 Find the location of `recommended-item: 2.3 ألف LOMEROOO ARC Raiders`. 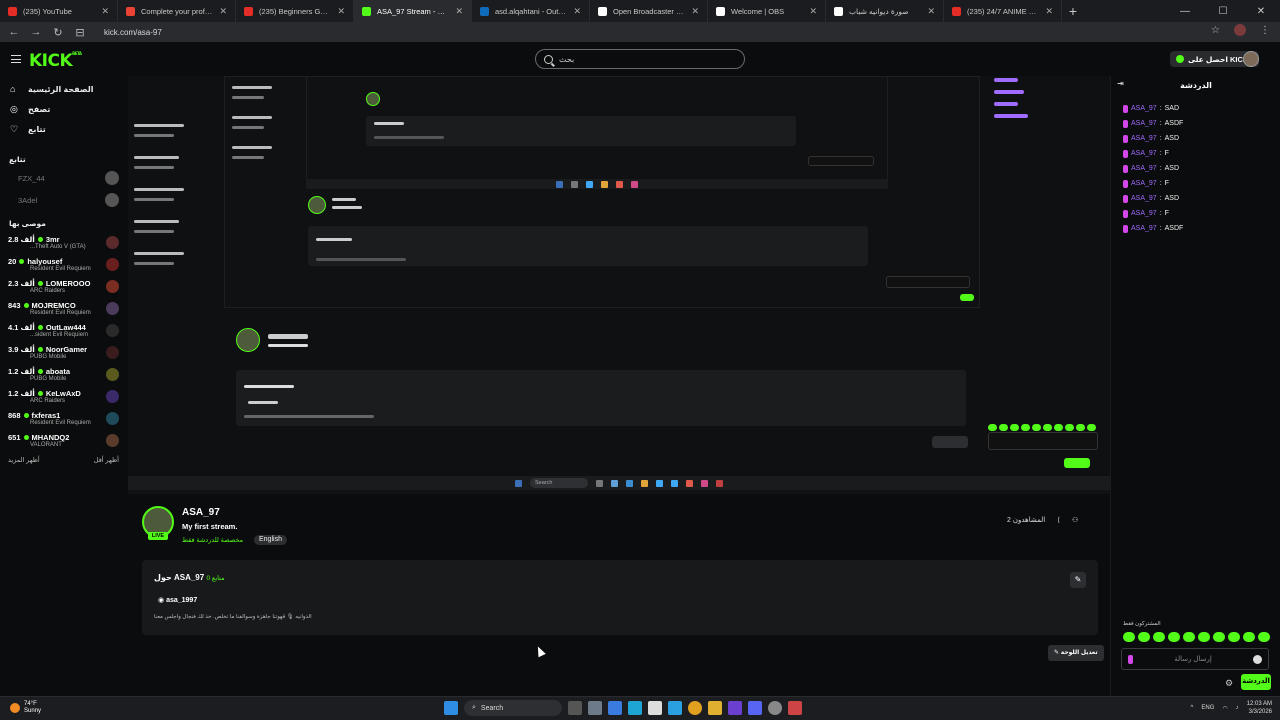

recommended-item: 2.3 ألف LOMEROOO ARC Raiders is located at coordinates (62, 286).